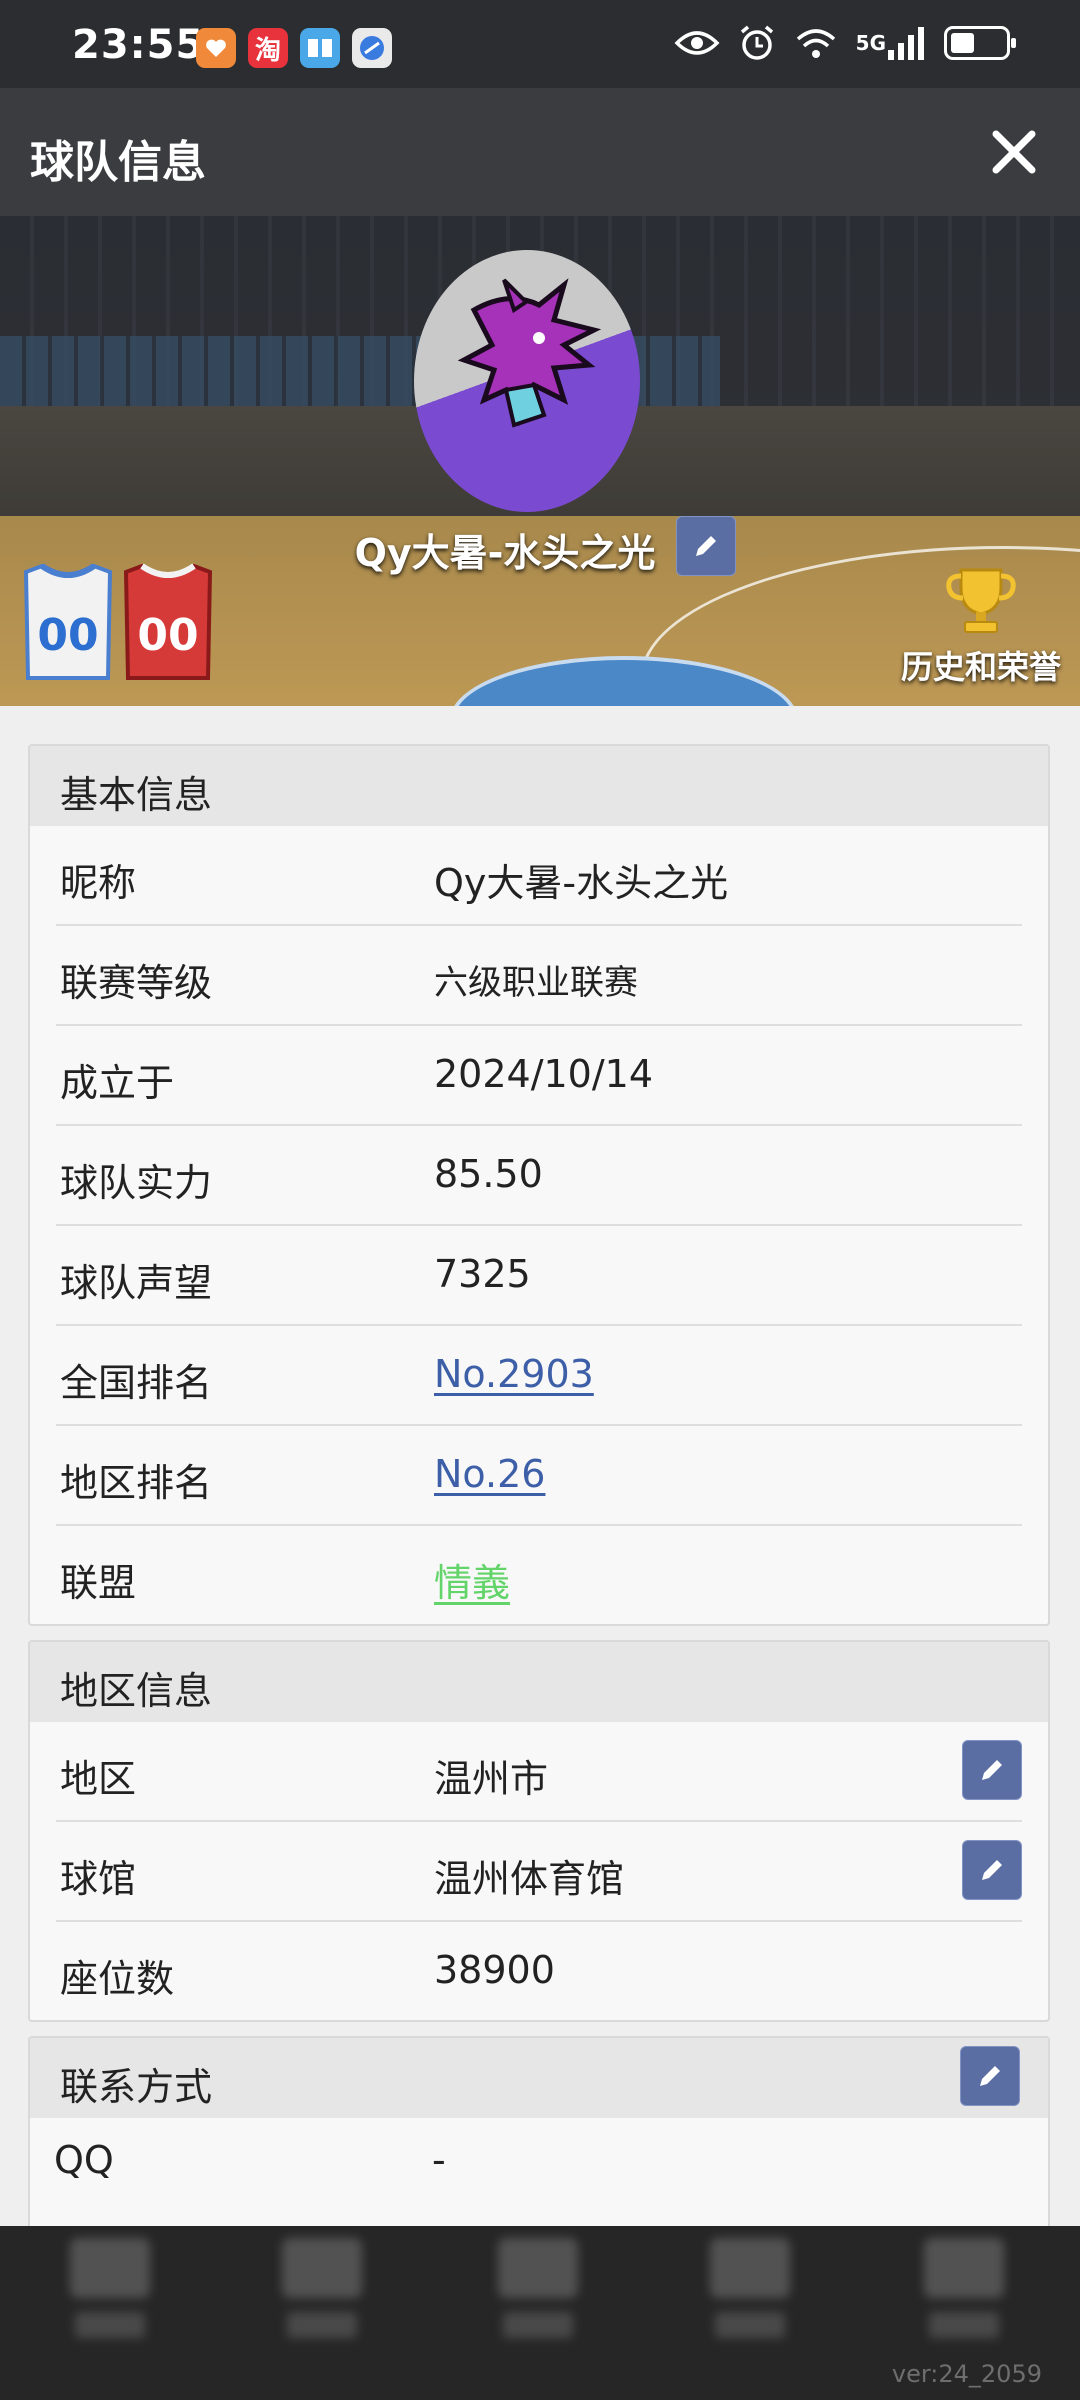  What do you see at coordinates (757, 43) in the screenshot?
I see `alarm-icon` at bounding box center [757, 43].